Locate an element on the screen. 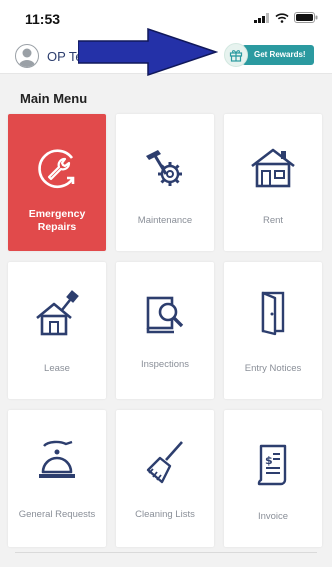 This screenshot has height=567, width=332. tile-label: Emergency Repairs is located at coordinates (57, 220).